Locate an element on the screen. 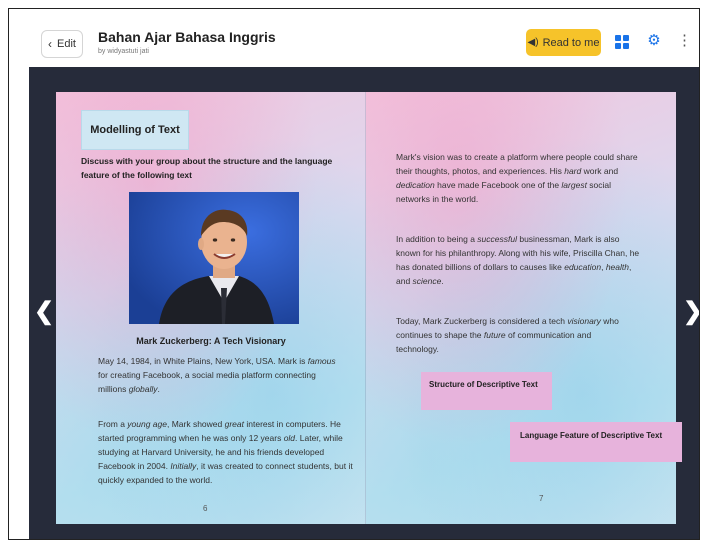  edit-button: ‹ Edit is located at coordinates (62, 44).